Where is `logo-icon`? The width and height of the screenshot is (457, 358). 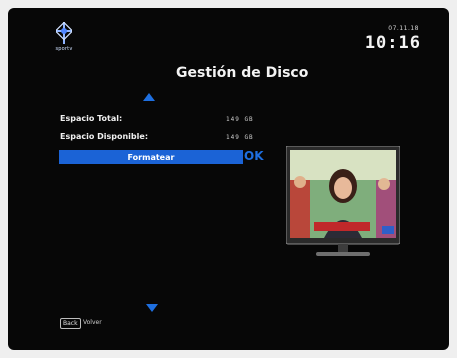
logo-icon is located at coordinates (64, 33).